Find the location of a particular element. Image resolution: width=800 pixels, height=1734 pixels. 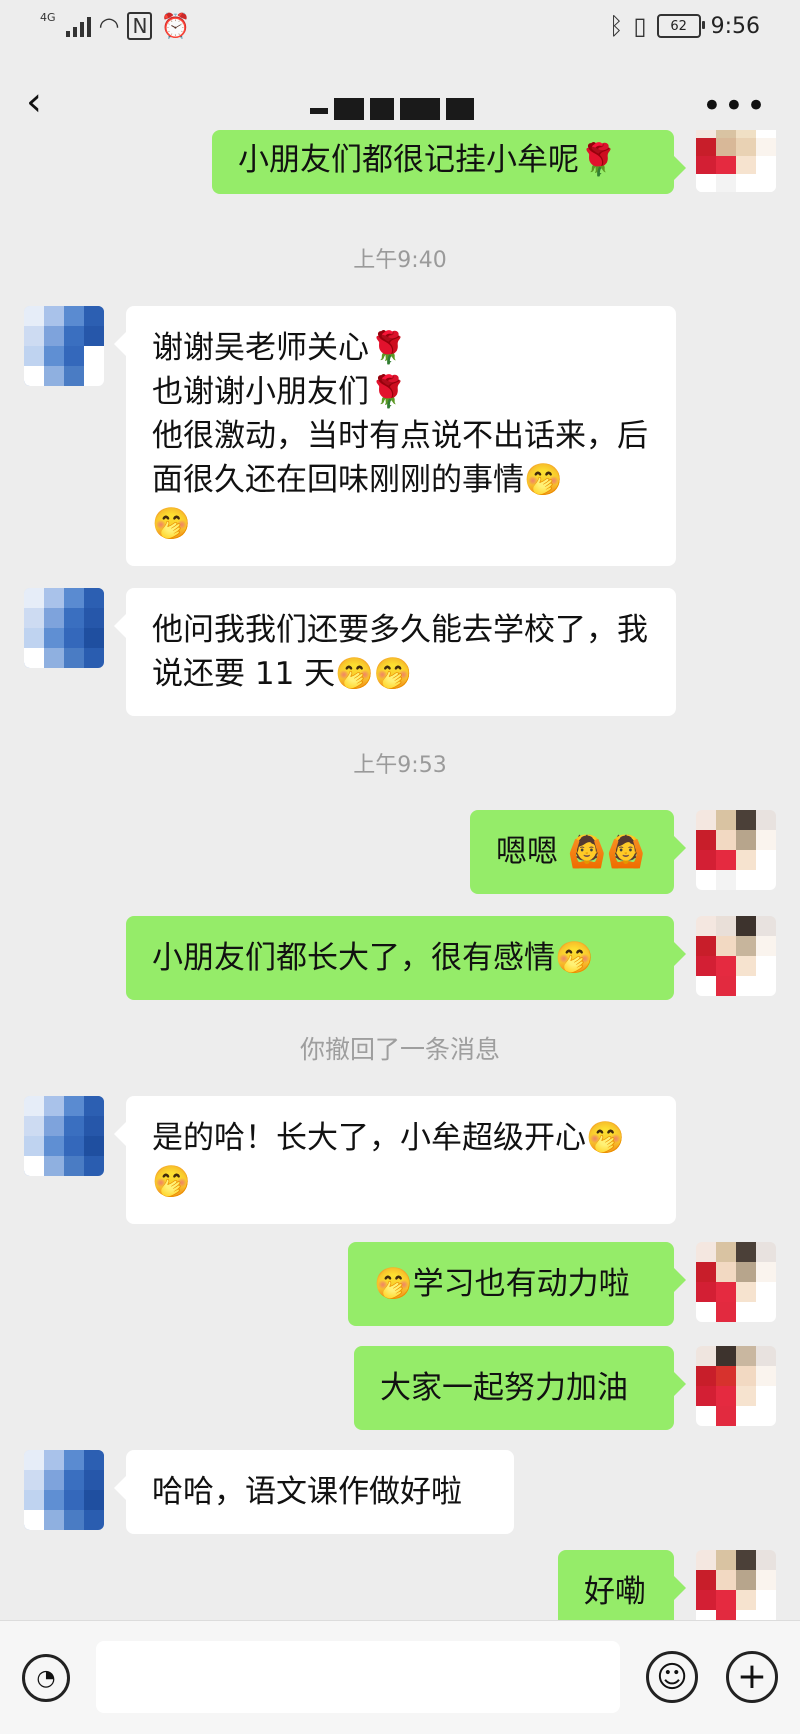

input-bar: ◔ ☺ + is located at coordinates (400, 1677).